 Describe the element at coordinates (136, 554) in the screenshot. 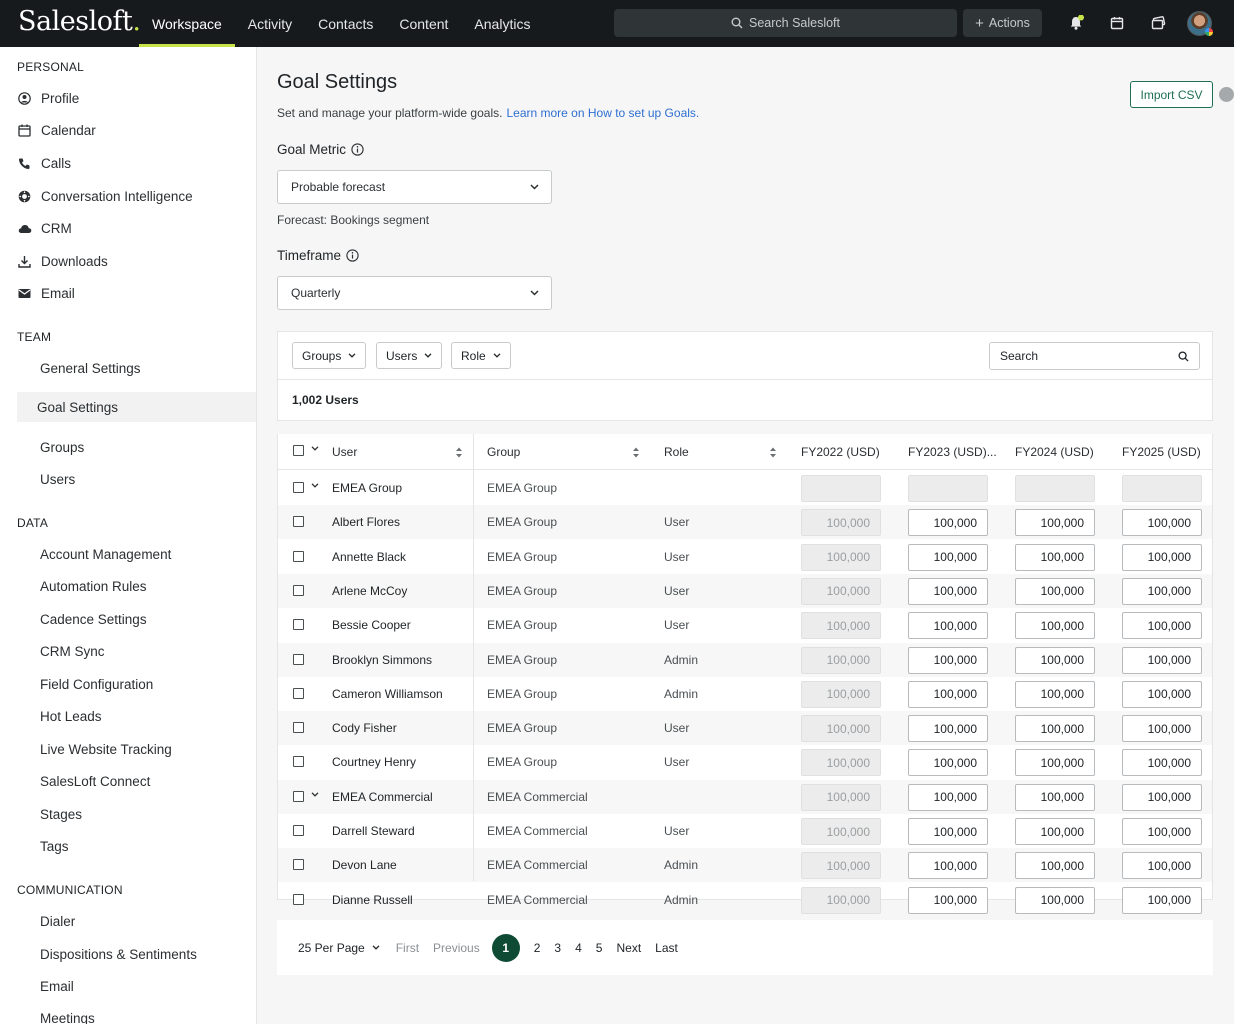

I see `sidebar-item-account-management: Account Management` at that location.